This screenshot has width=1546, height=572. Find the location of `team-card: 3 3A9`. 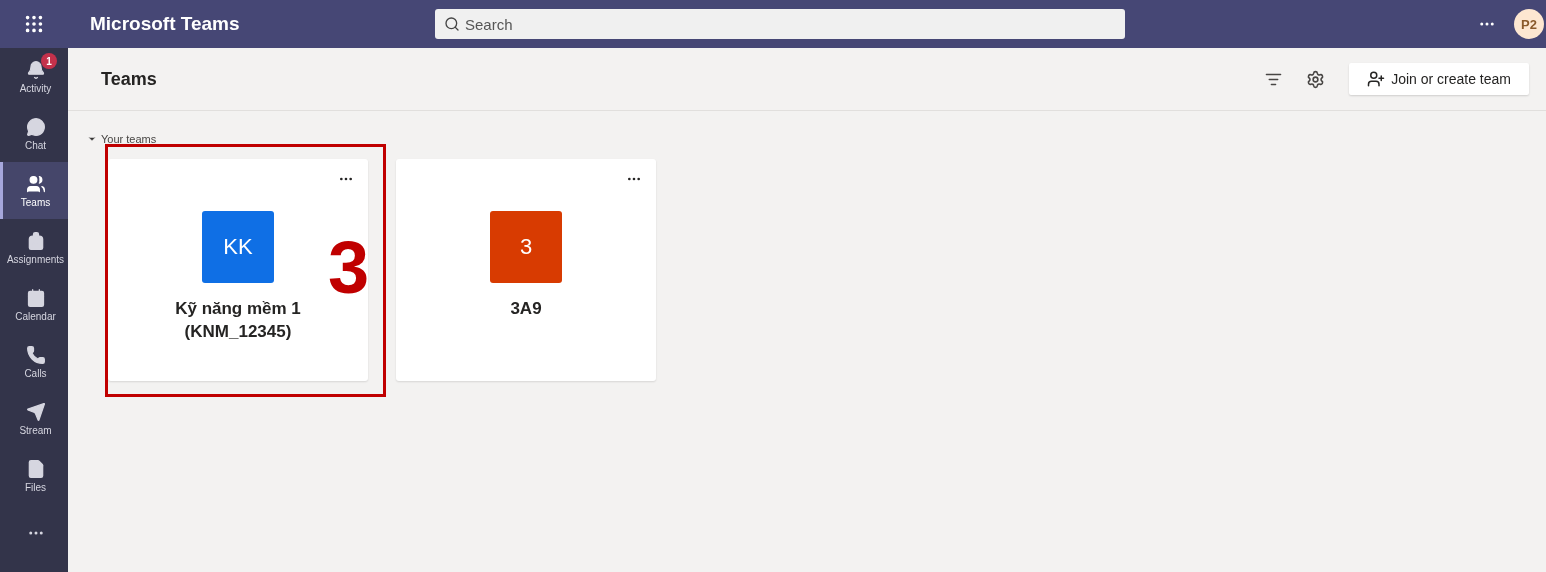

team-card: 3 3A9 is located at coordinates (526, 270).